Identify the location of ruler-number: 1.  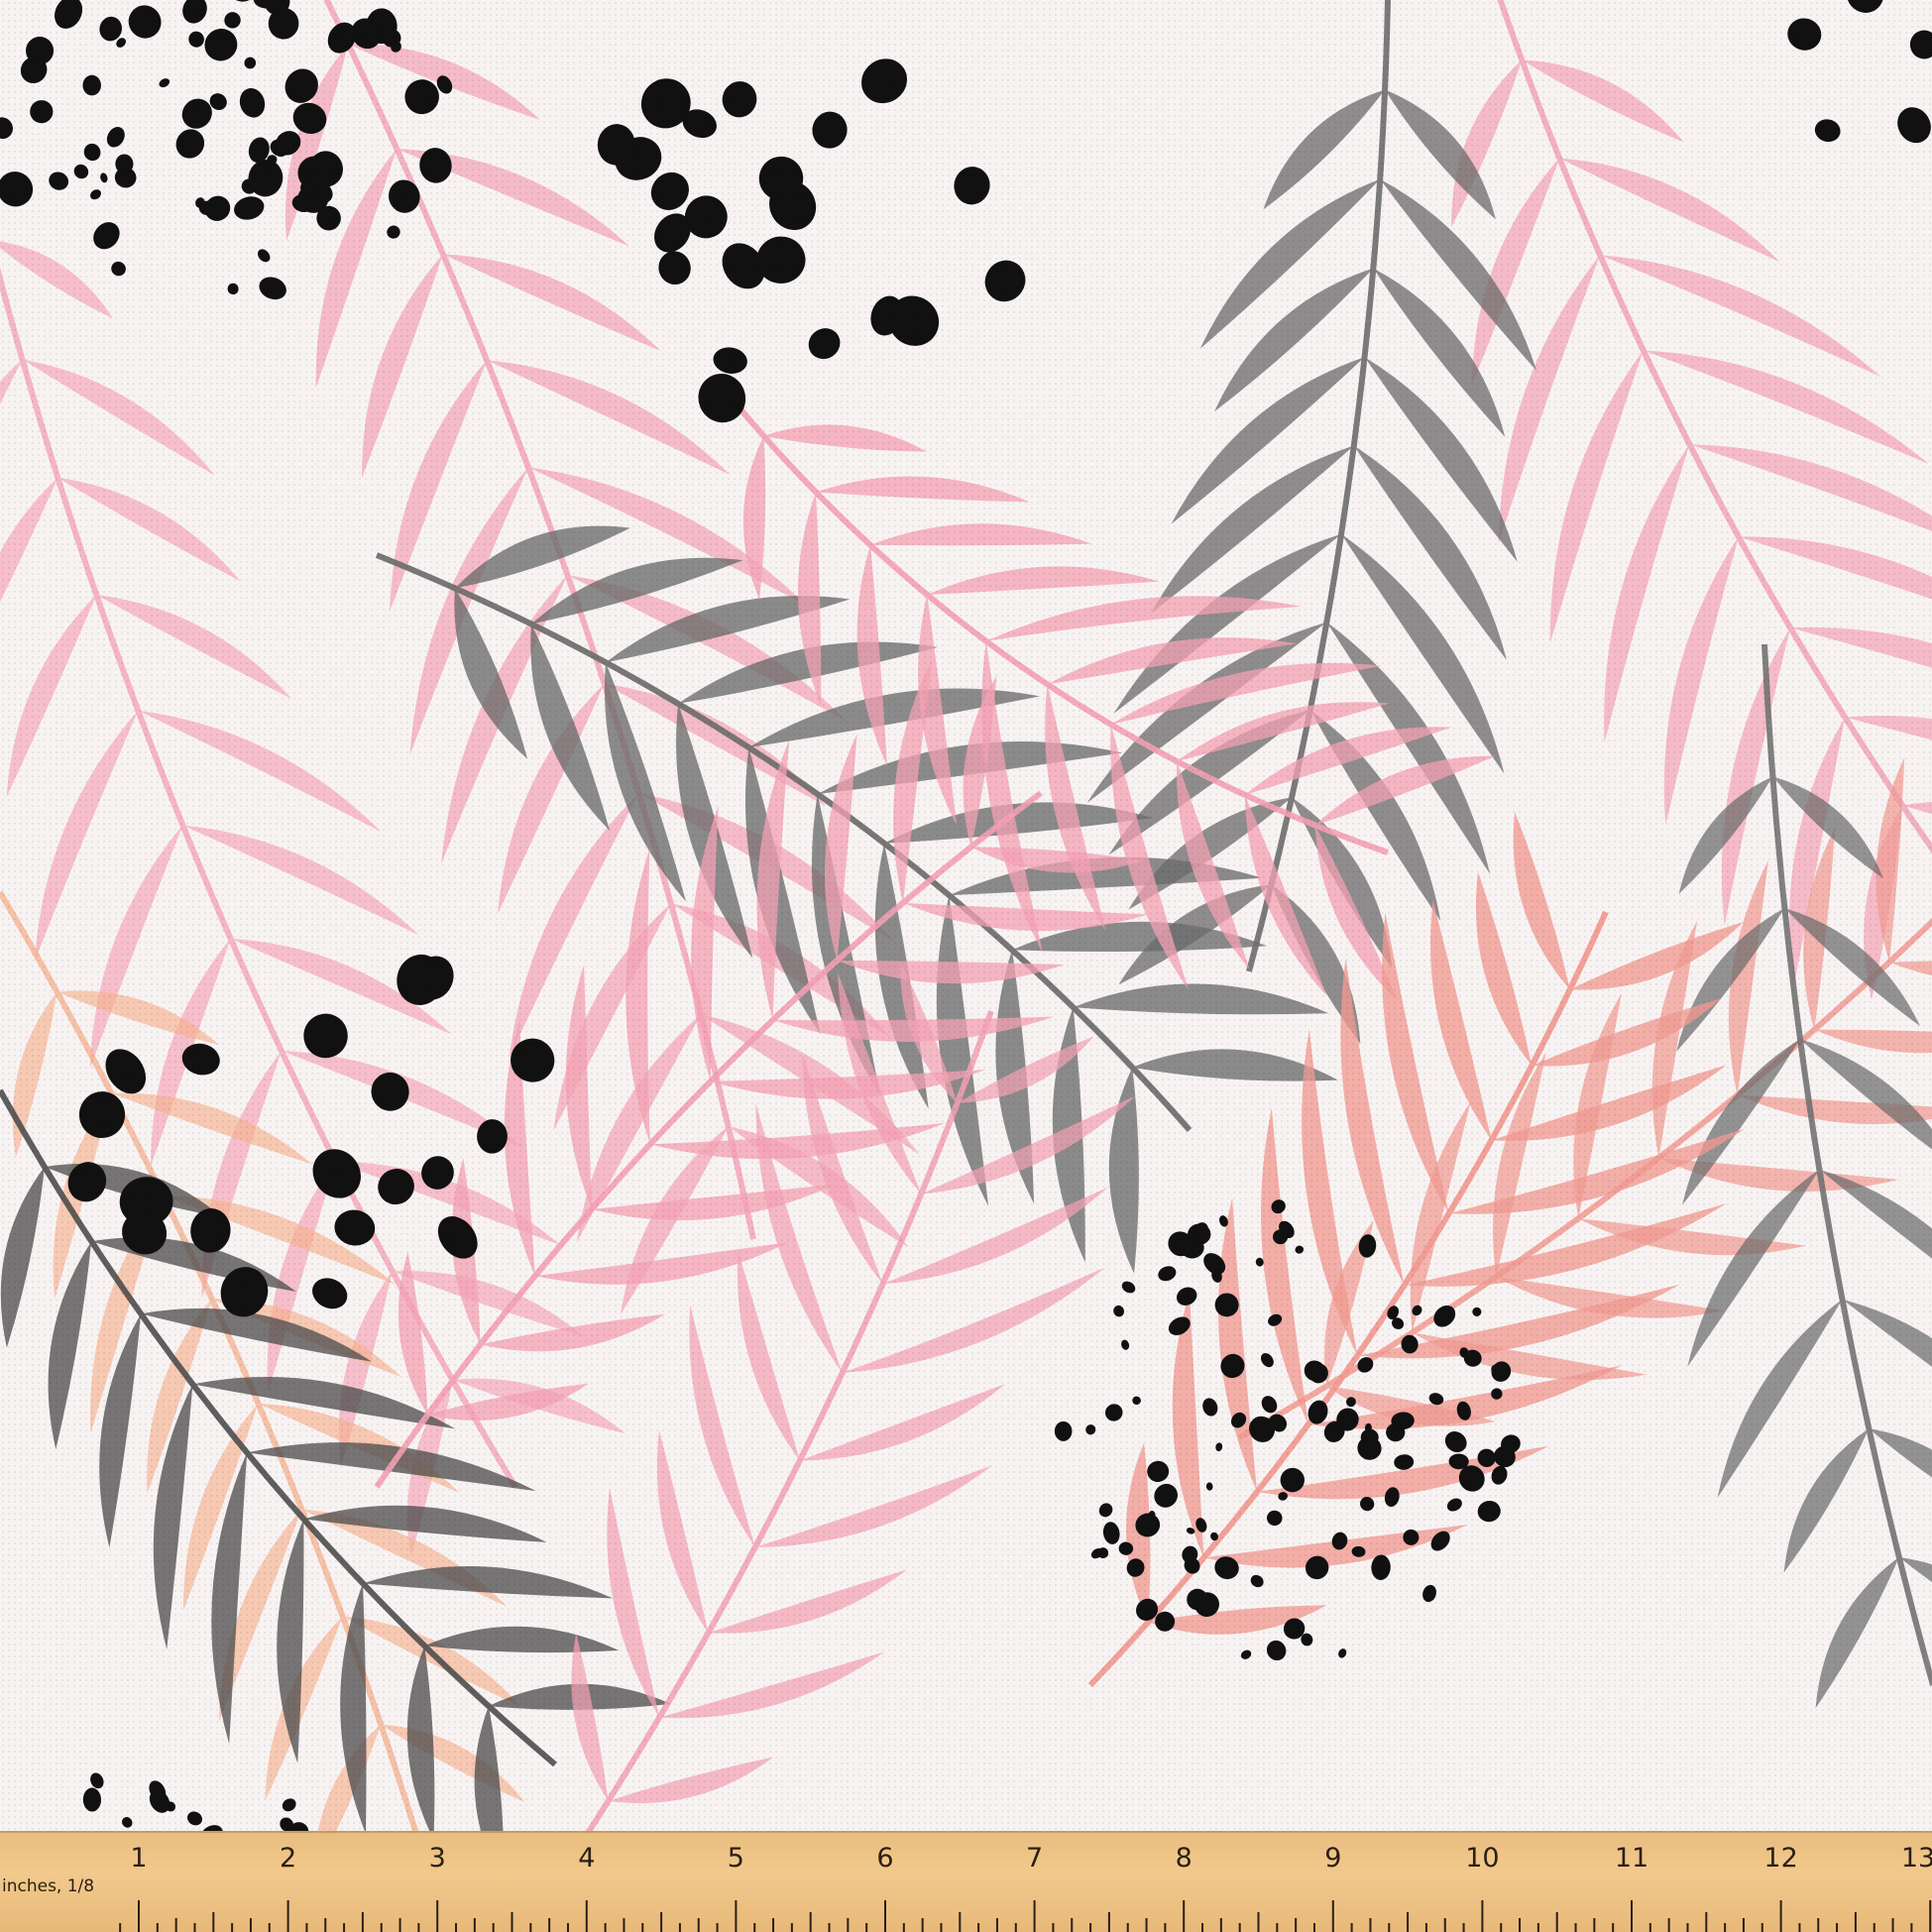
(139, 1858).